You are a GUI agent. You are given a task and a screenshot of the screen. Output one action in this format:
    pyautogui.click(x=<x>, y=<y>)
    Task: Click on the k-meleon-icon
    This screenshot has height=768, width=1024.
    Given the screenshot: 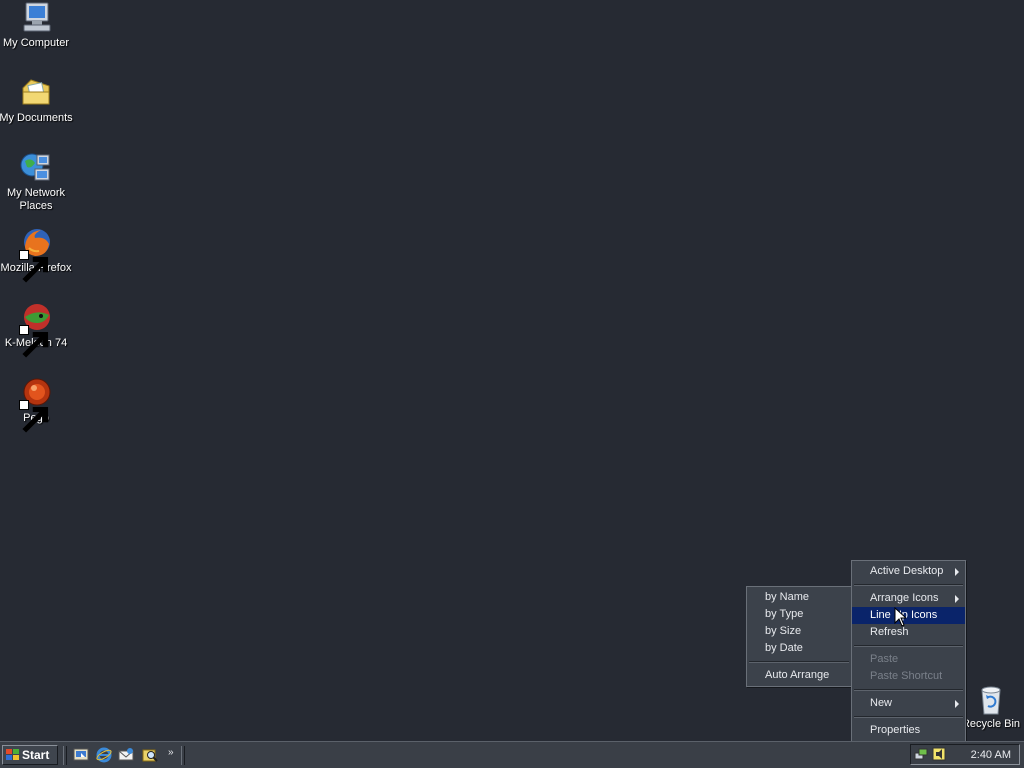 What is the action you would take?
    pyautogui.click(x=36, y=329)
    